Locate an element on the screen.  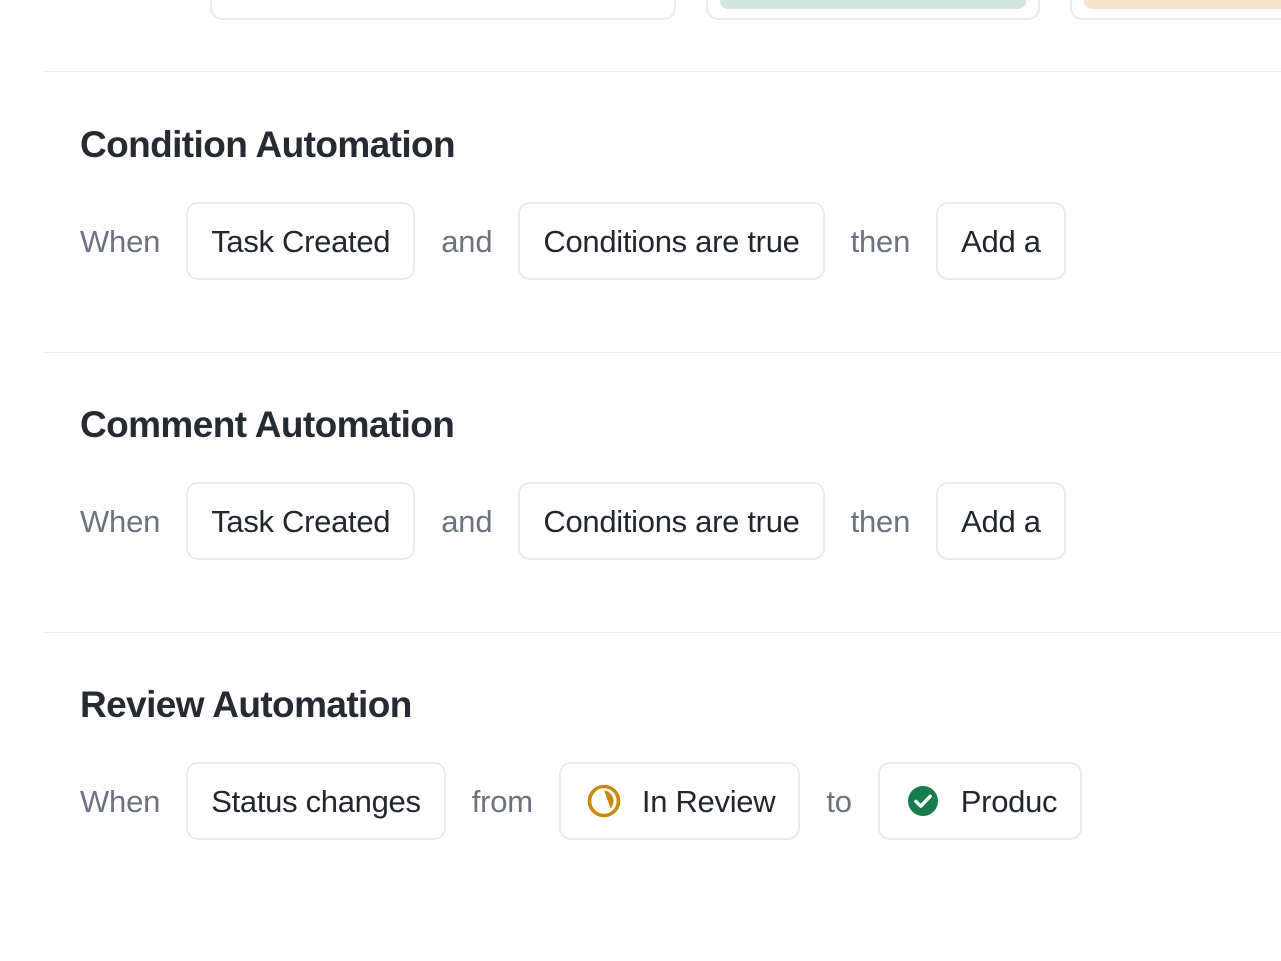
clipped-automation-row is located at coordinates (640, 10).